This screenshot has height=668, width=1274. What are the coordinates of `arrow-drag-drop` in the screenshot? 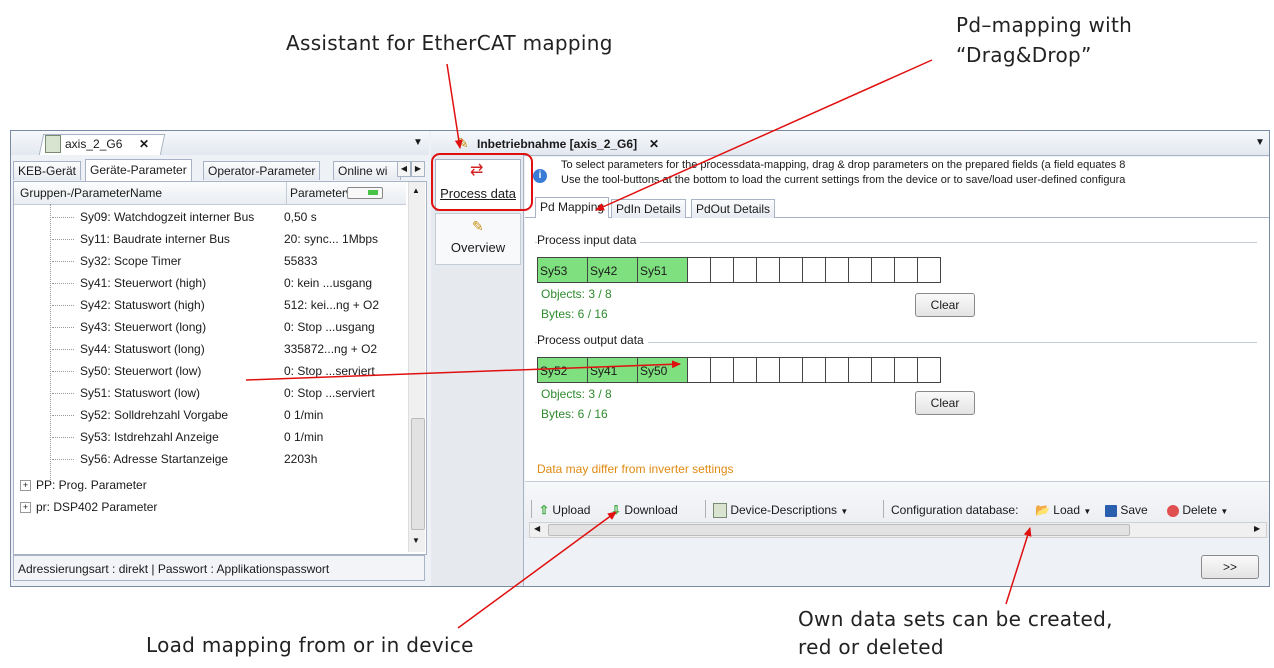 It's located at (463, 370).